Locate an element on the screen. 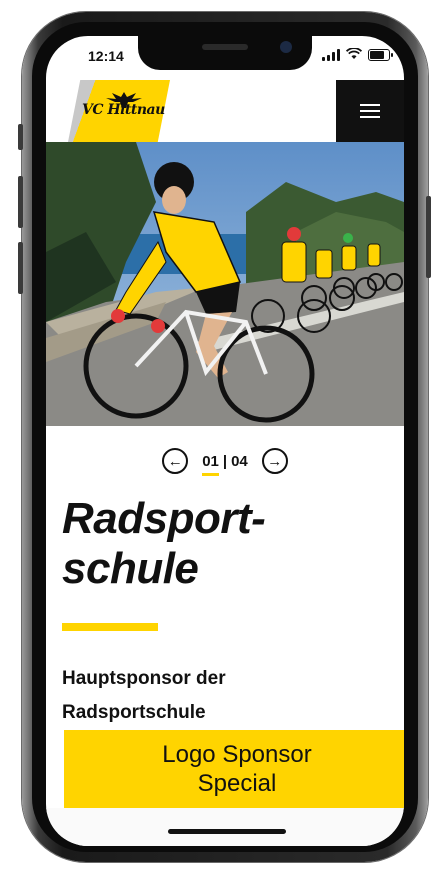  status-time: 12:14 is located at coordinates (106, 56).